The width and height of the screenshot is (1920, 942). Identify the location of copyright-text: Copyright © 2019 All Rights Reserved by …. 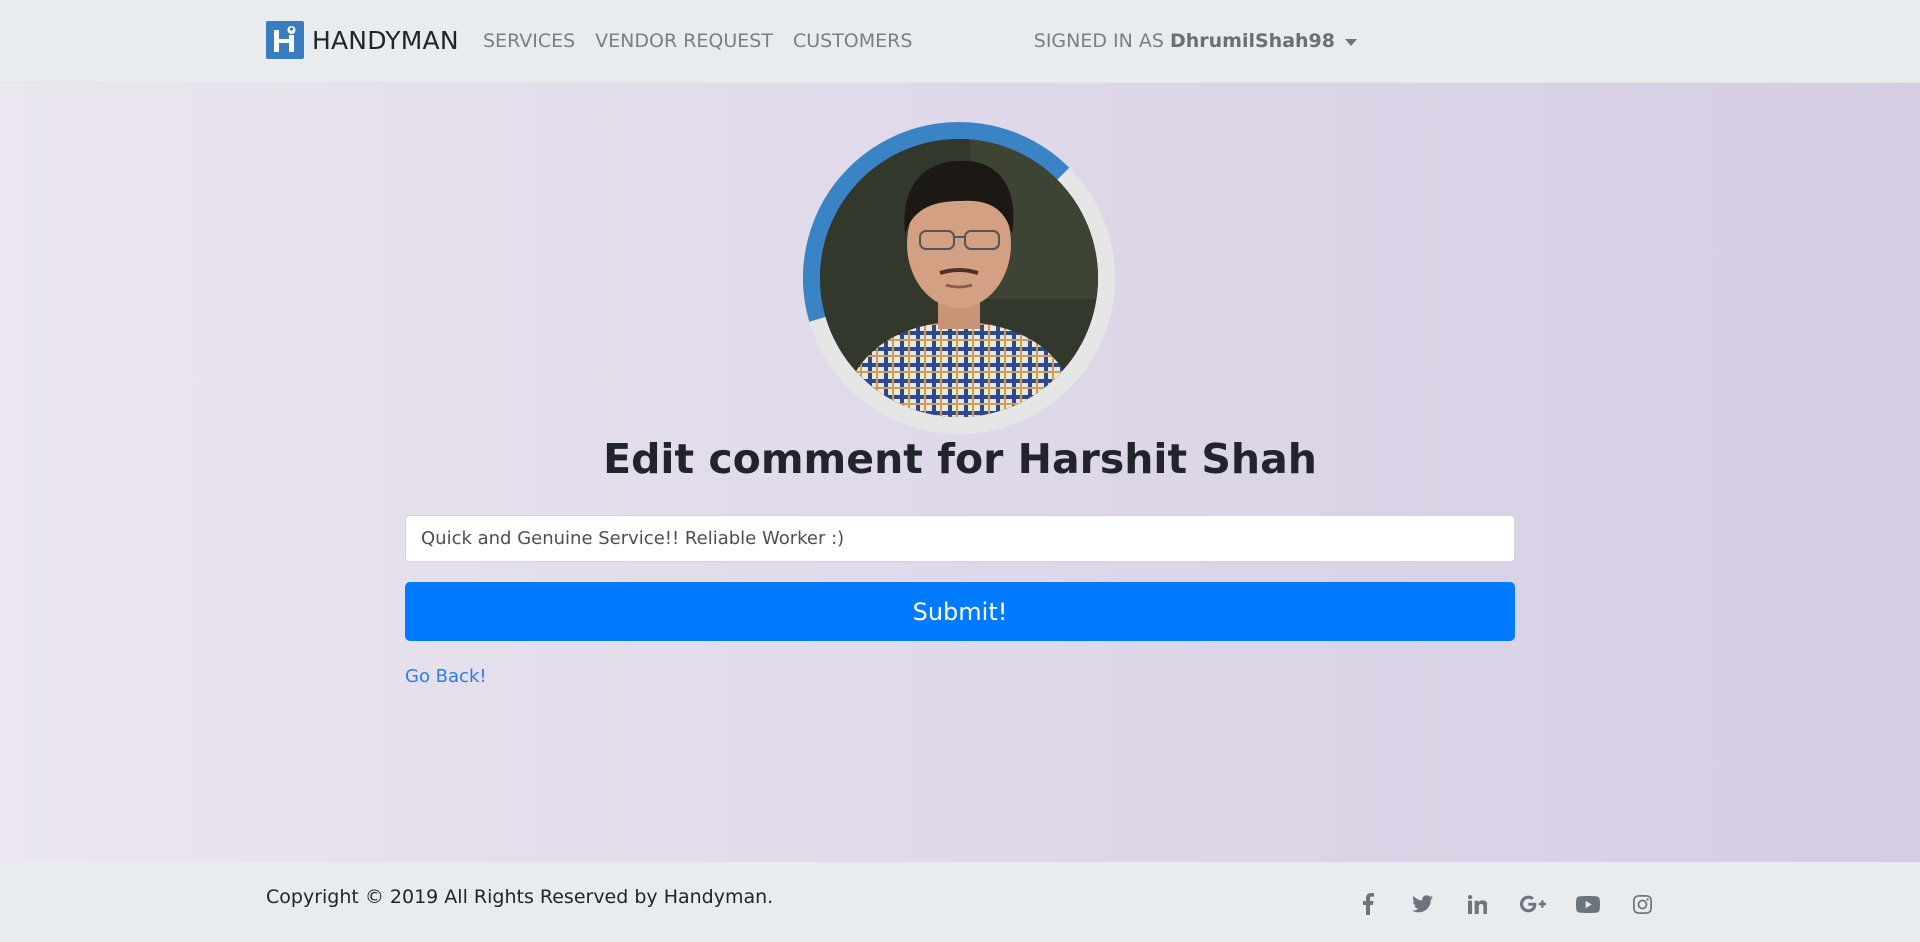
(520, 897).